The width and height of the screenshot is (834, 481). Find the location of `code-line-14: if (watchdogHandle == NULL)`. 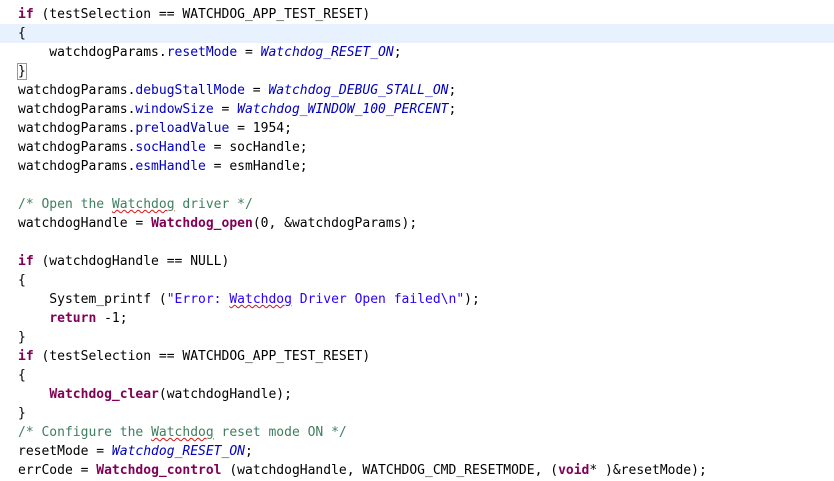

code-line-14: if (watchdogHandle == NULL) is located at coordinates (123, 261).